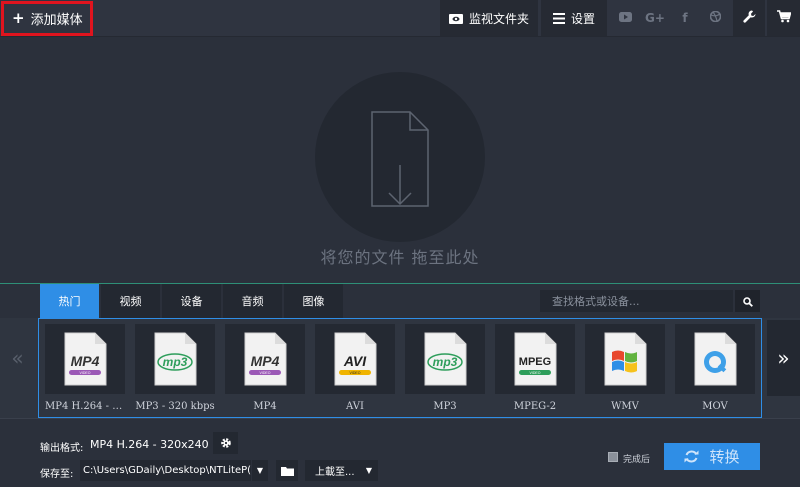  I want to click on wrench-icon, so click(749, 18).